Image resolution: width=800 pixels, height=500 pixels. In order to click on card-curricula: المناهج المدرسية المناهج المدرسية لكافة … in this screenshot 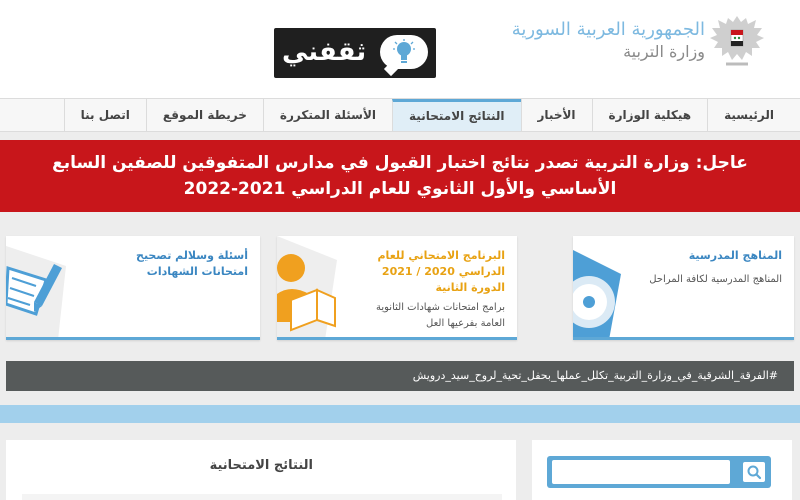, I will do `click(683, 288)`.